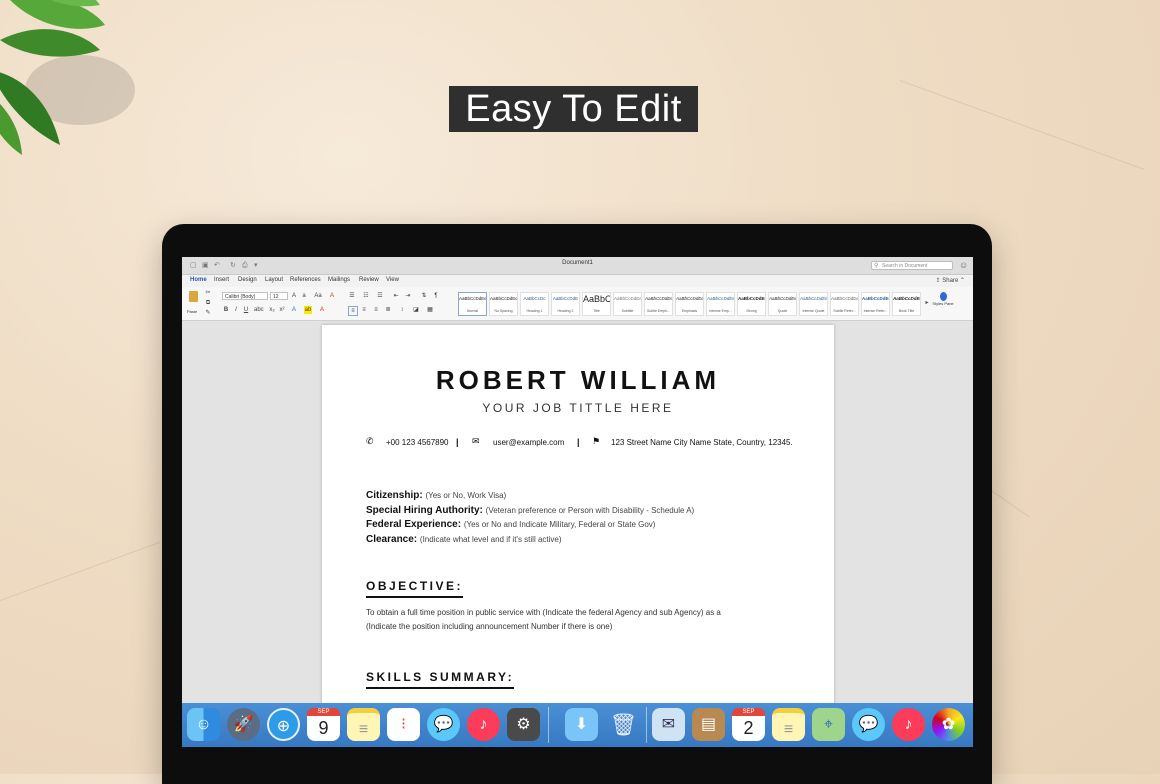 The width and height of the screenshot is (1160, 784). What do you see at coordinates (403, 724) in the screenshot?
I see `reminders-icon: ⁝` at bounding box center [403, 724].